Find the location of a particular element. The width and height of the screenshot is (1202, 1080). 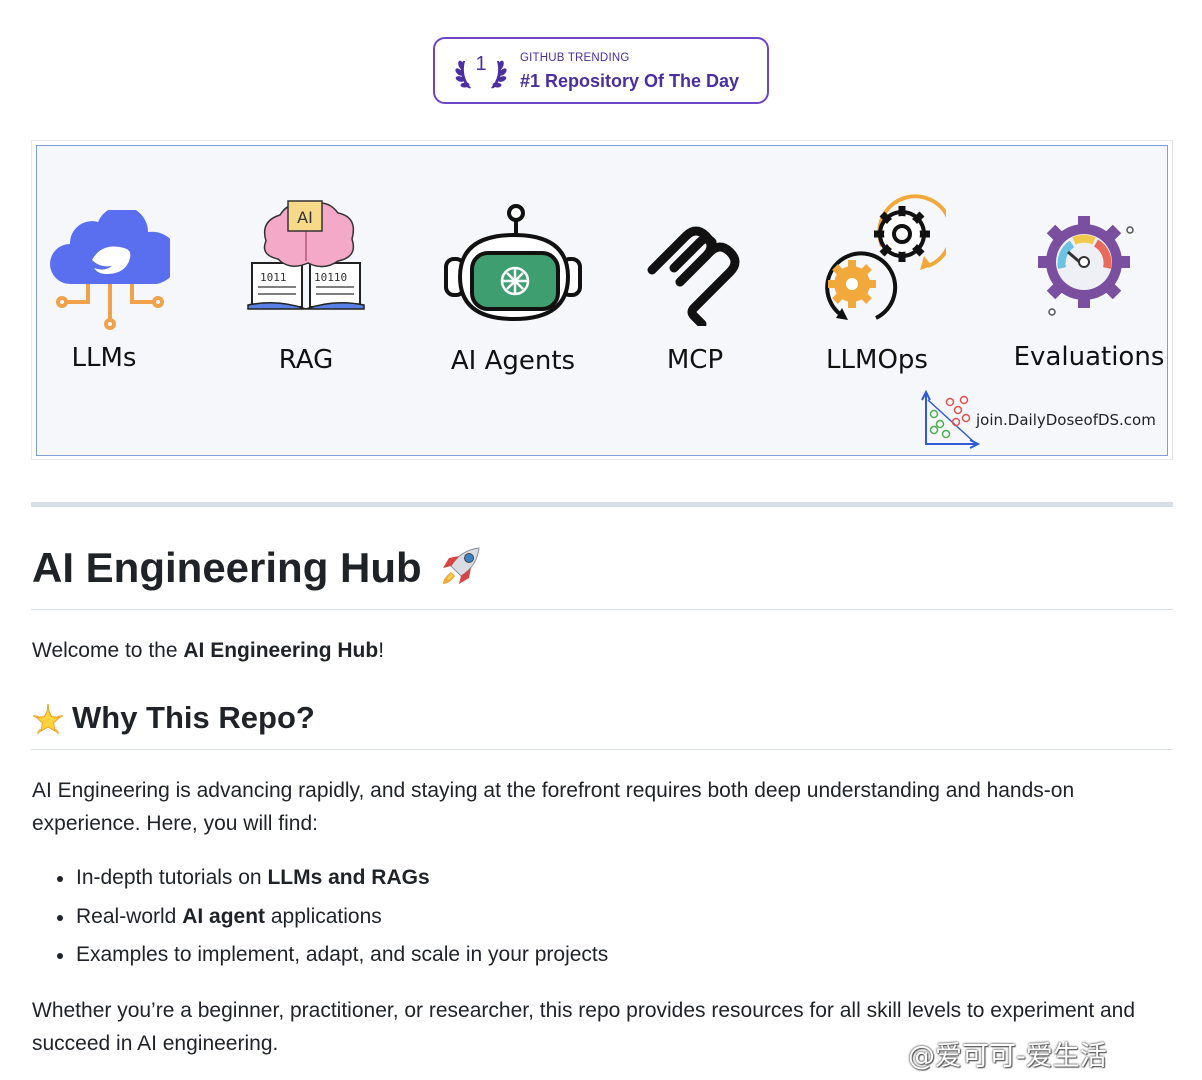

list-item-text: Real-world is located at coordinates (129, 916).